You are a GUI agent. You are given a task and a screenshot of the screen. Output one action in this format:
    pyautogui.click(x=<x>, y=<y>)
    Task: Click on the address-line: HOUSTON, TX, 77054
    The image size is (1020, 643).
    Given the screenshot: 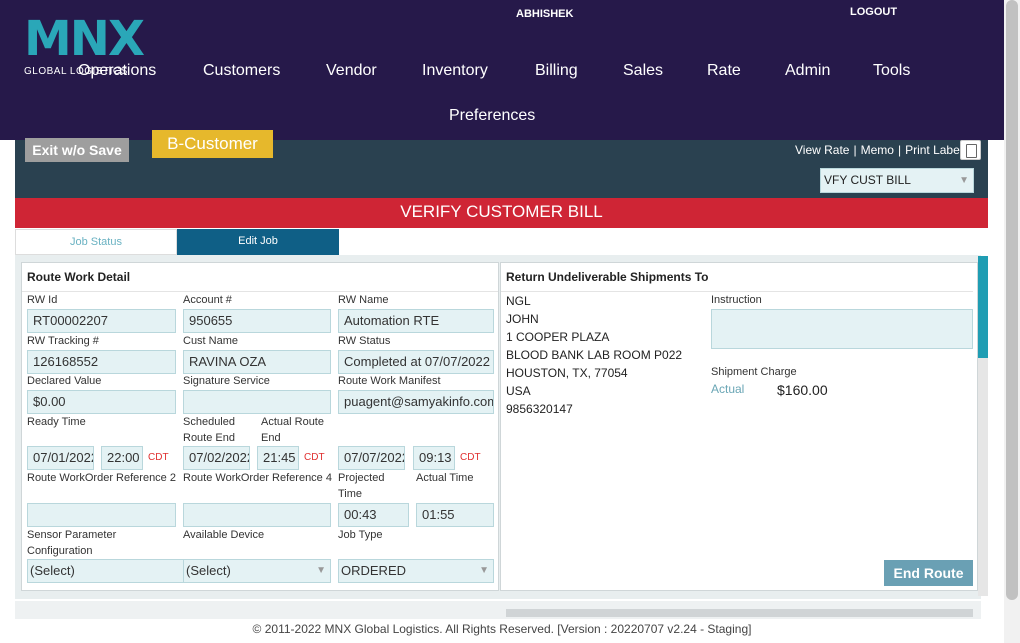 What is the action you would take?
    pyautogui.click(x=567, y=373)
    